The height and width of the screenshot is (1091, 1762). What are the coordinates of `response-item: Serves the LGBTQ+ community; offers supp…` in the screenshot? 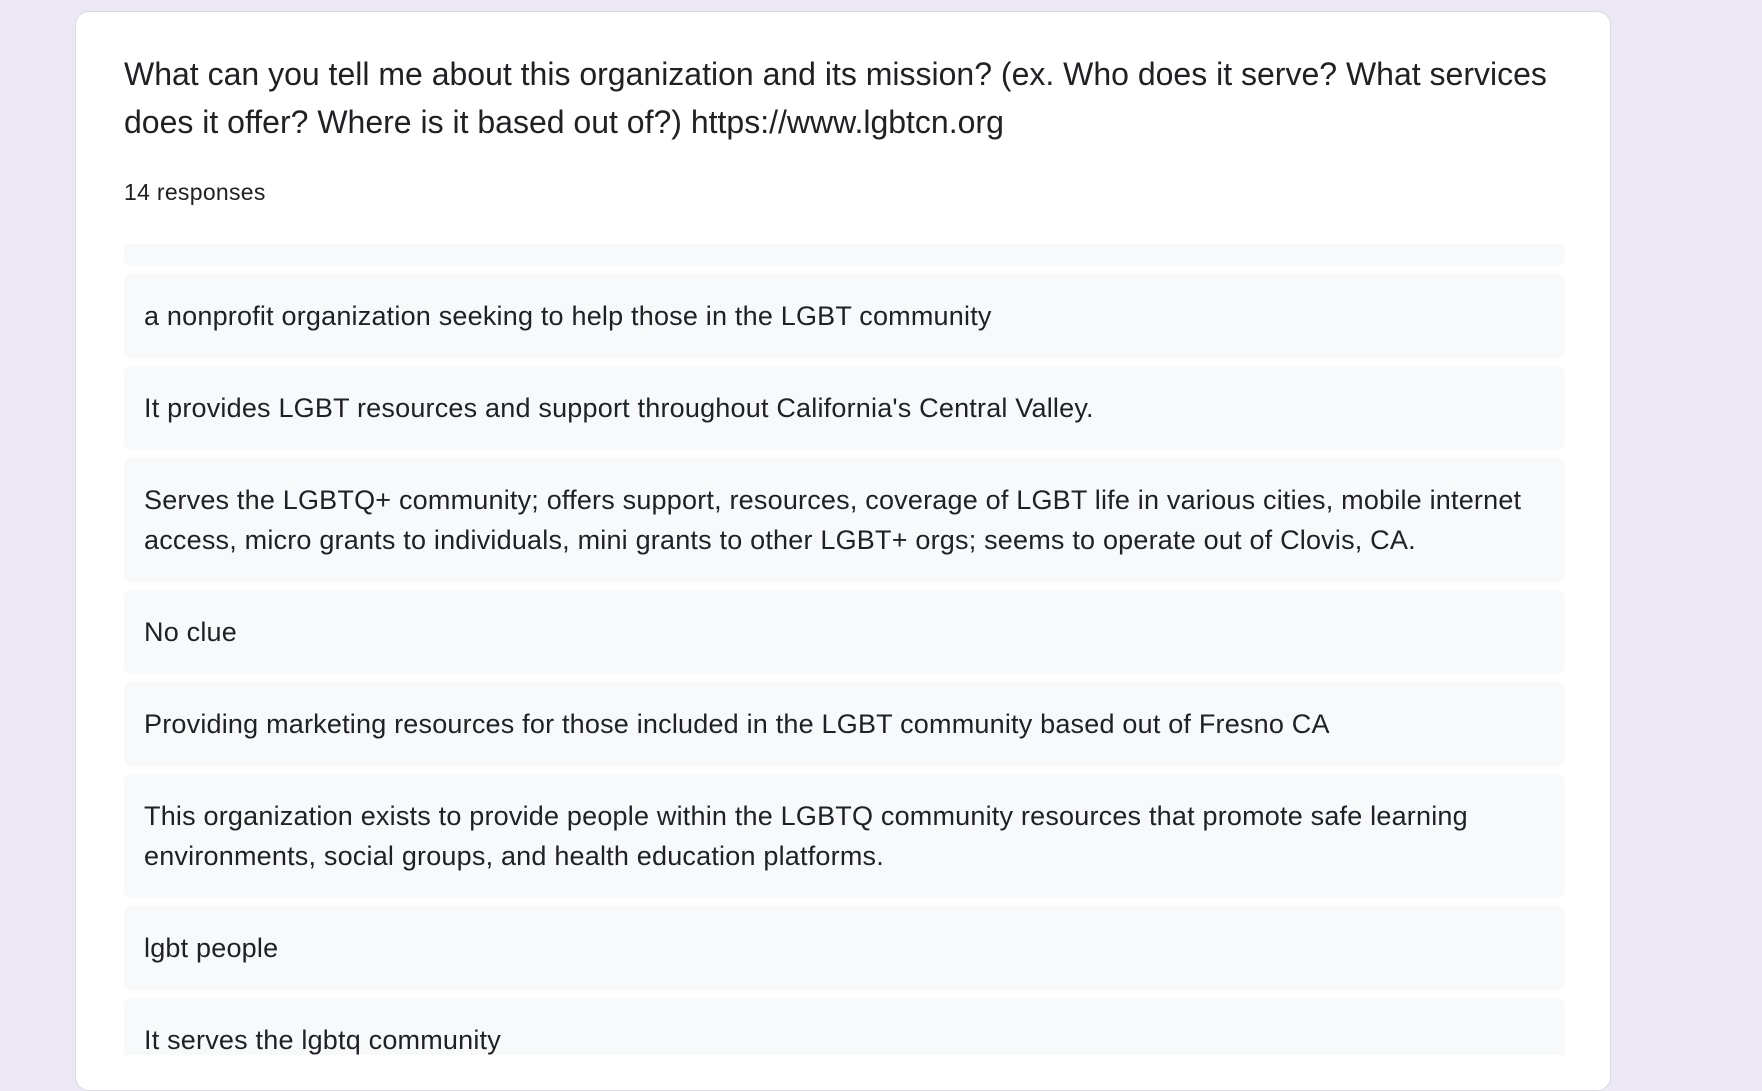 It's located at (844, 520).